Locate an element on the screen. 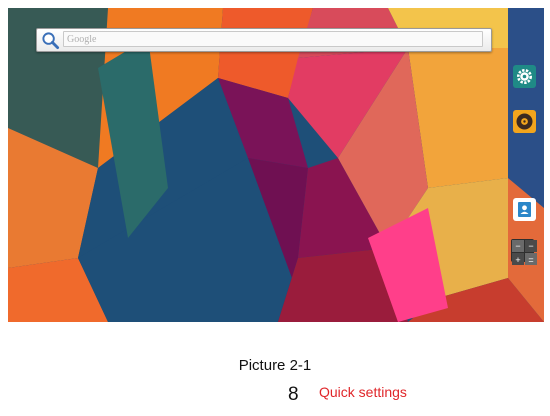 The height and width of the screenshot is (416, 550). google-search-bar: Google is located at coordinates (264, 40).